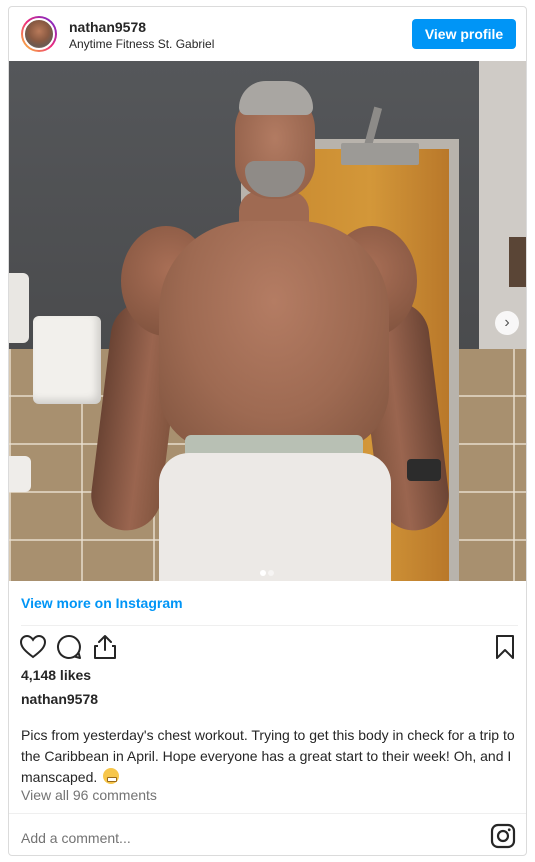 This screenshot has height=862, width=535. I want to click on avatar-image, so click(39, 34).